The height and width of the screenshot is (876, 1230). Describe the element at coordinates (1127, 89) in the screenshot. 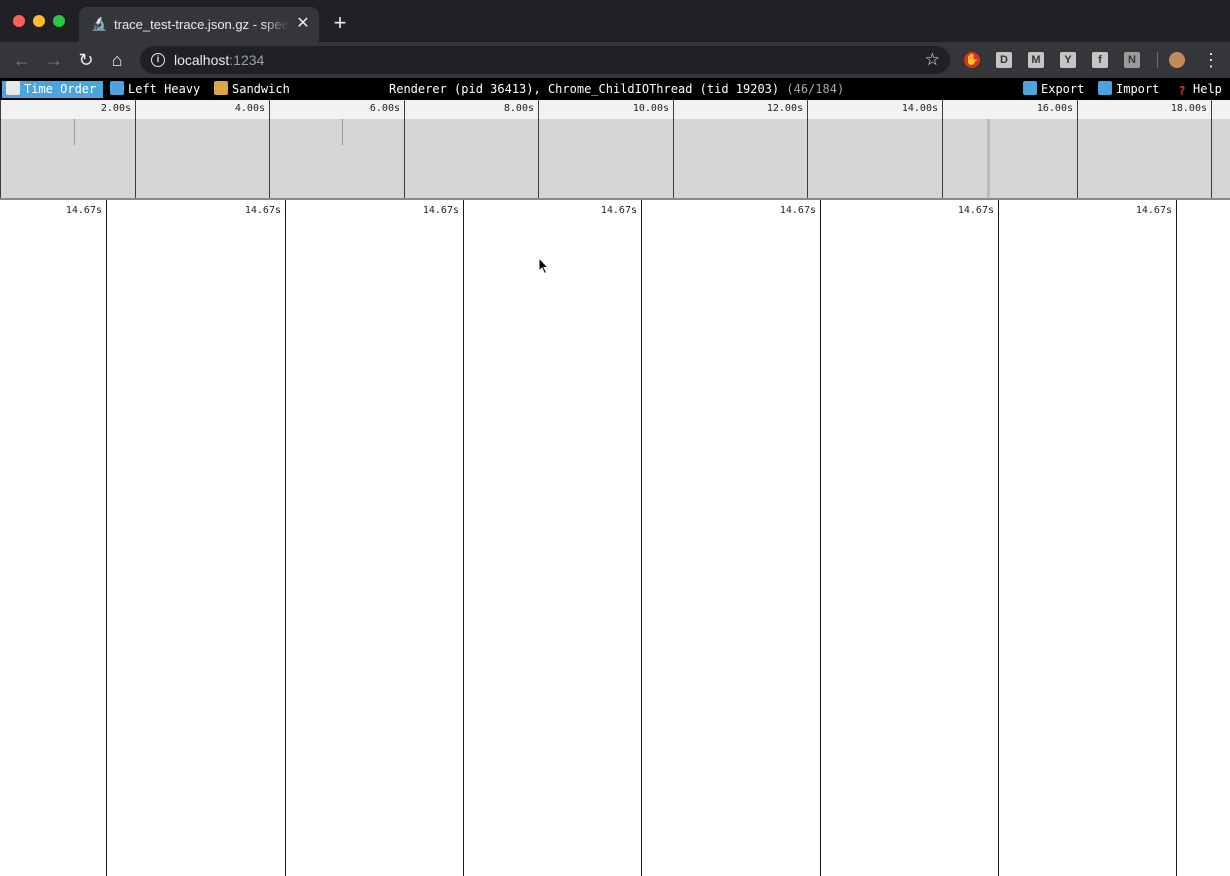

I see `import-button: Import` at that location.